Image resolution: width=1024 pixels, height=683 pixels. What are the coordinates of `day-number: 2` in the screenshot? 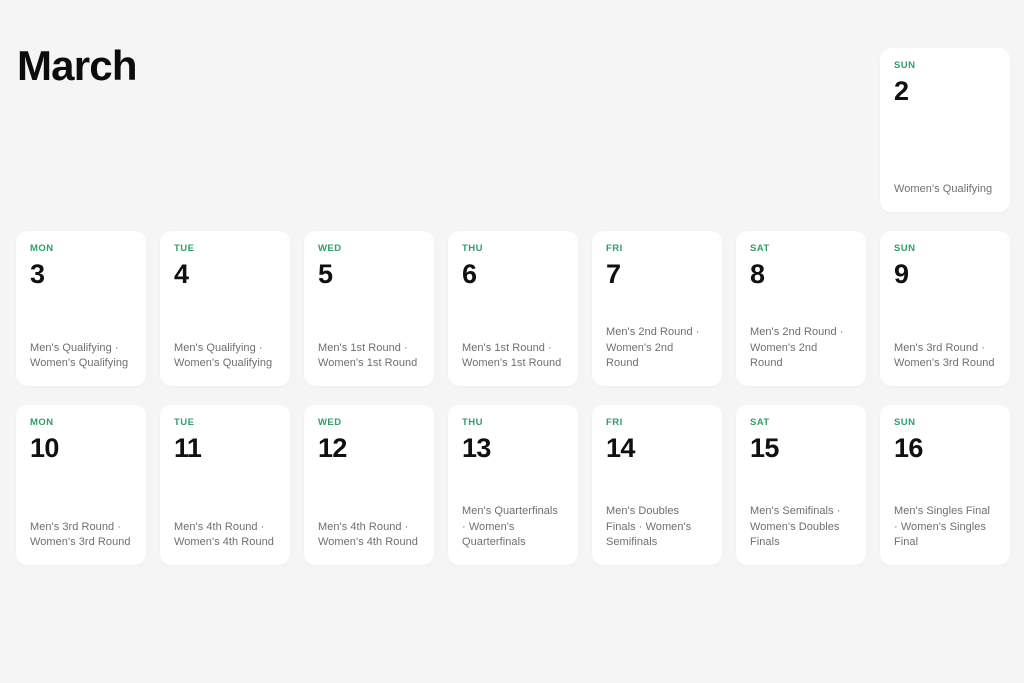 It's located at (901, 90).